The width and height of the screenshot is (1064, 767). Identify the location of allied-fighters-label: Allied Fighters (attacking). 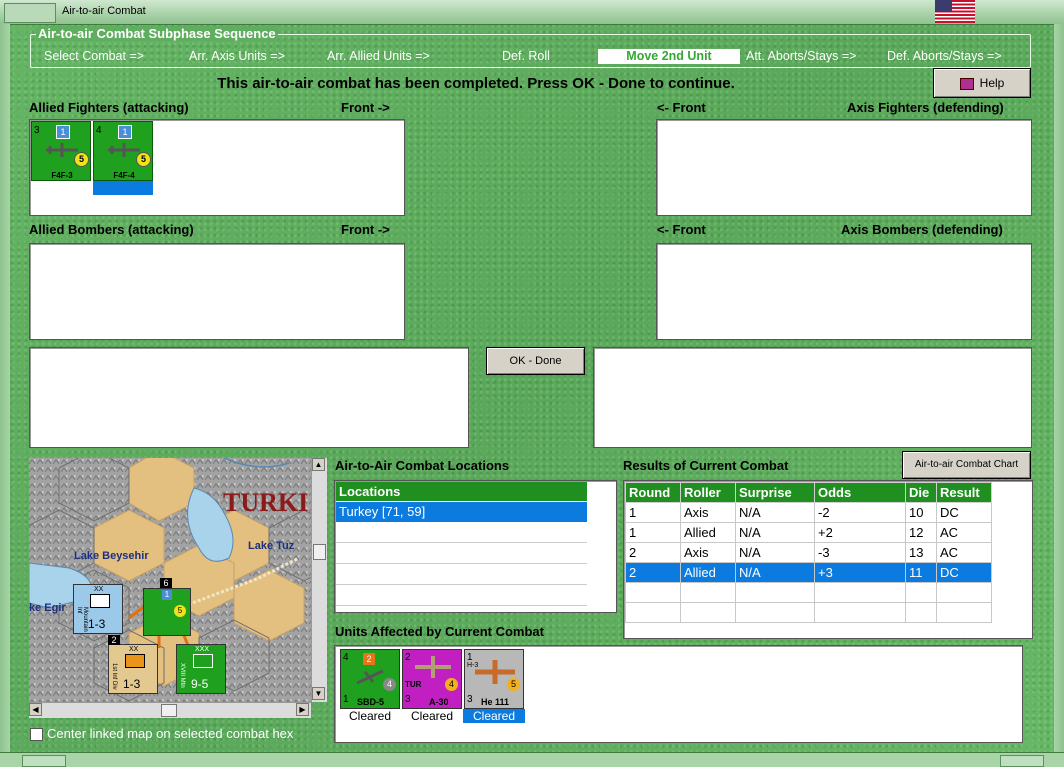
(109, 107).